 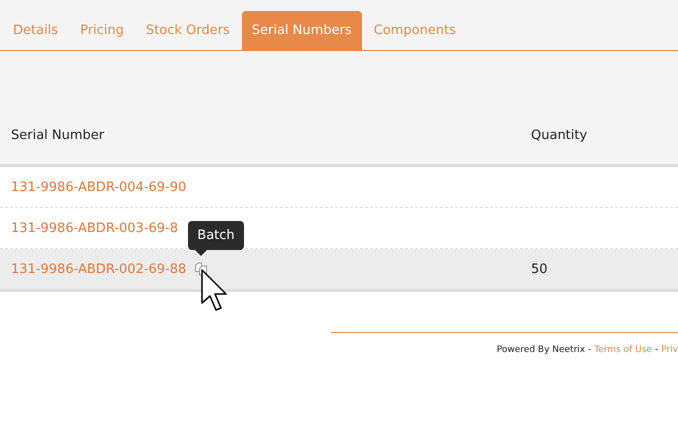 I want to click on footer-link: Terms of Use, so click(x=623, y=350).